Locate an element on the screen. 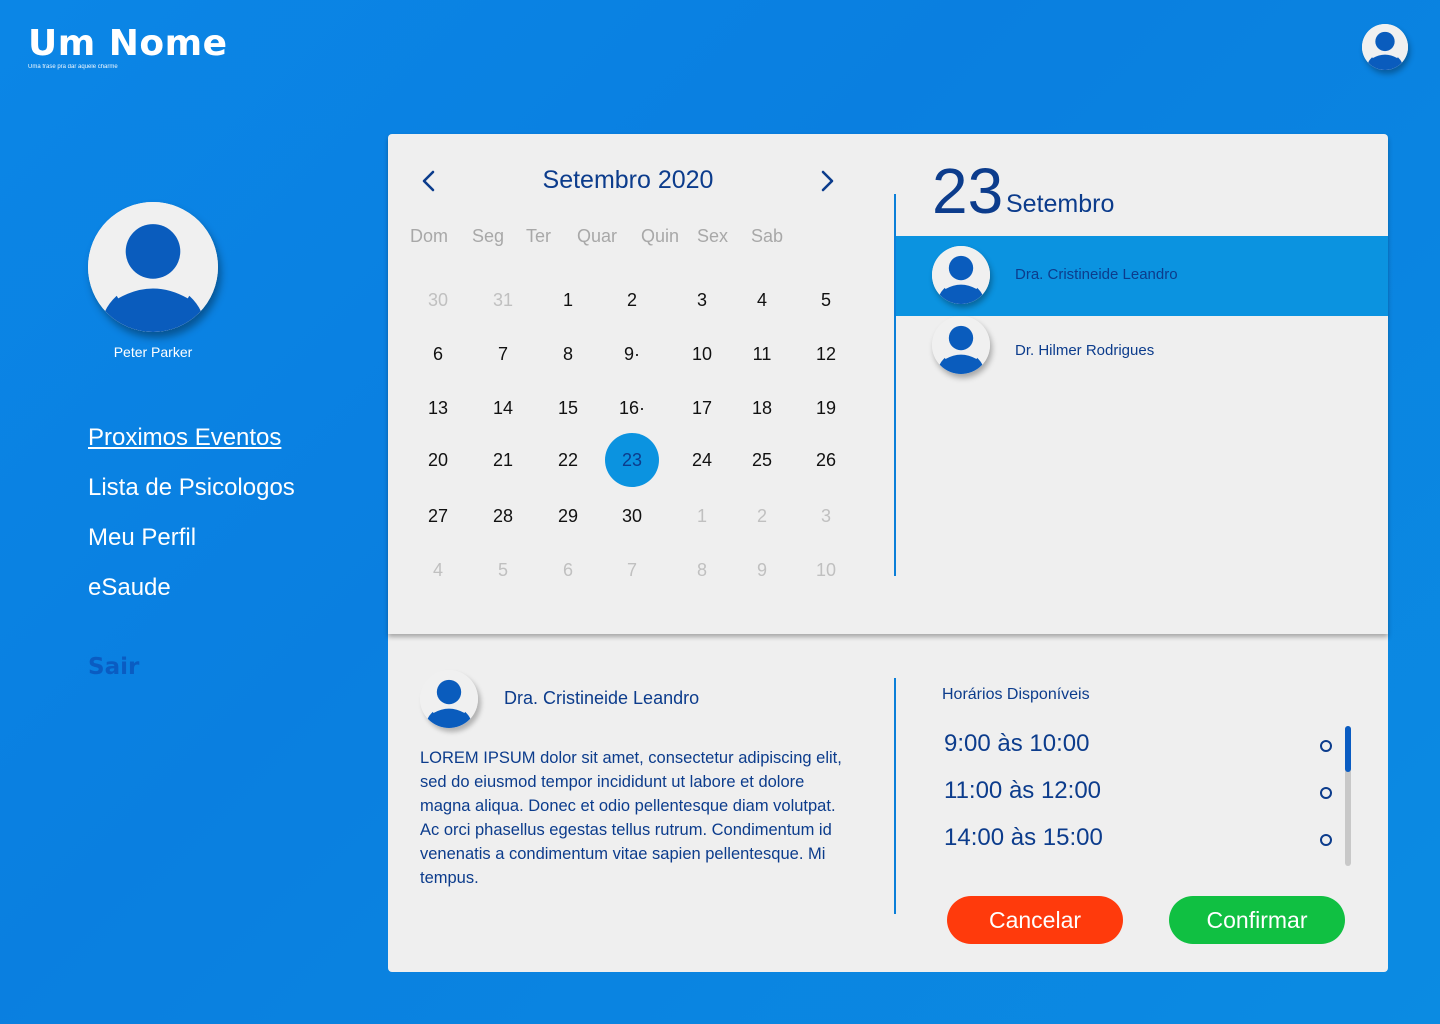 This screenshot has width=1440, height=1024. time-slot: 14:00 às 15:00 is located at coordinates (1142, 841).